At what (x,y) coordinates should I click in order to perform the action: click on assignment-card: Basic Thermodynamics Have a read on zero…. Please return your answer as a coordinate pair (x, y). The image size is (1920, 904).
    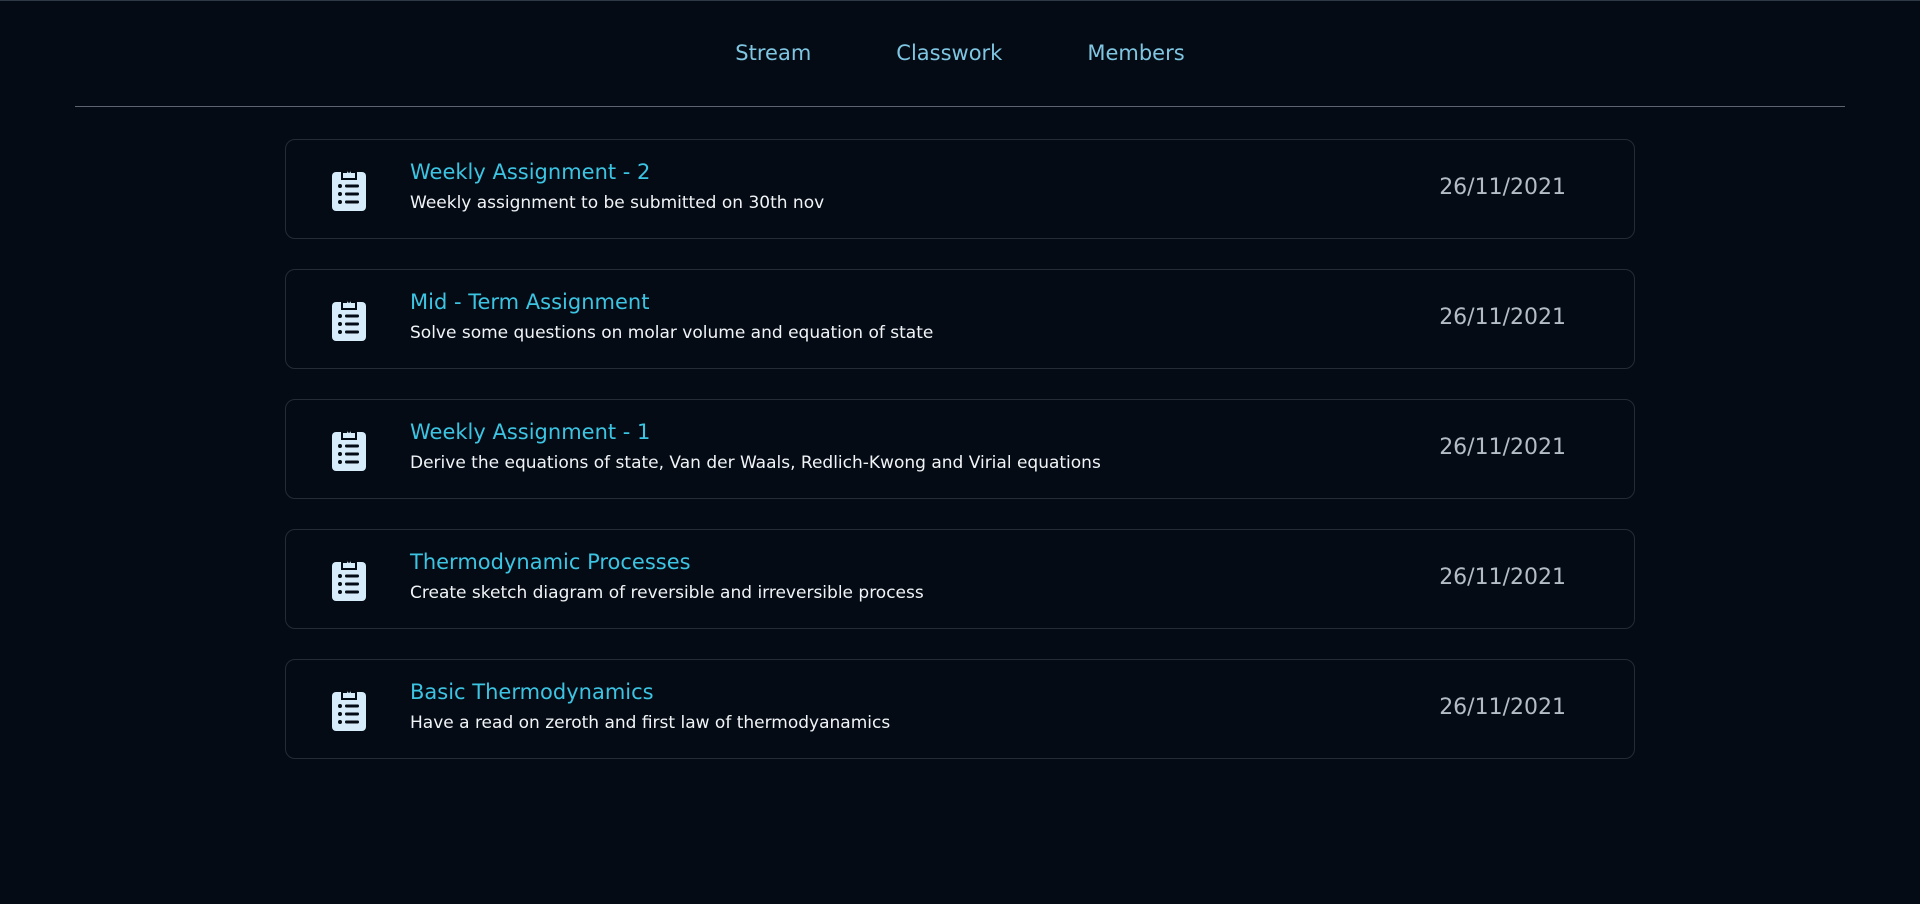
    Looking at the image, I should click on (960, 709).